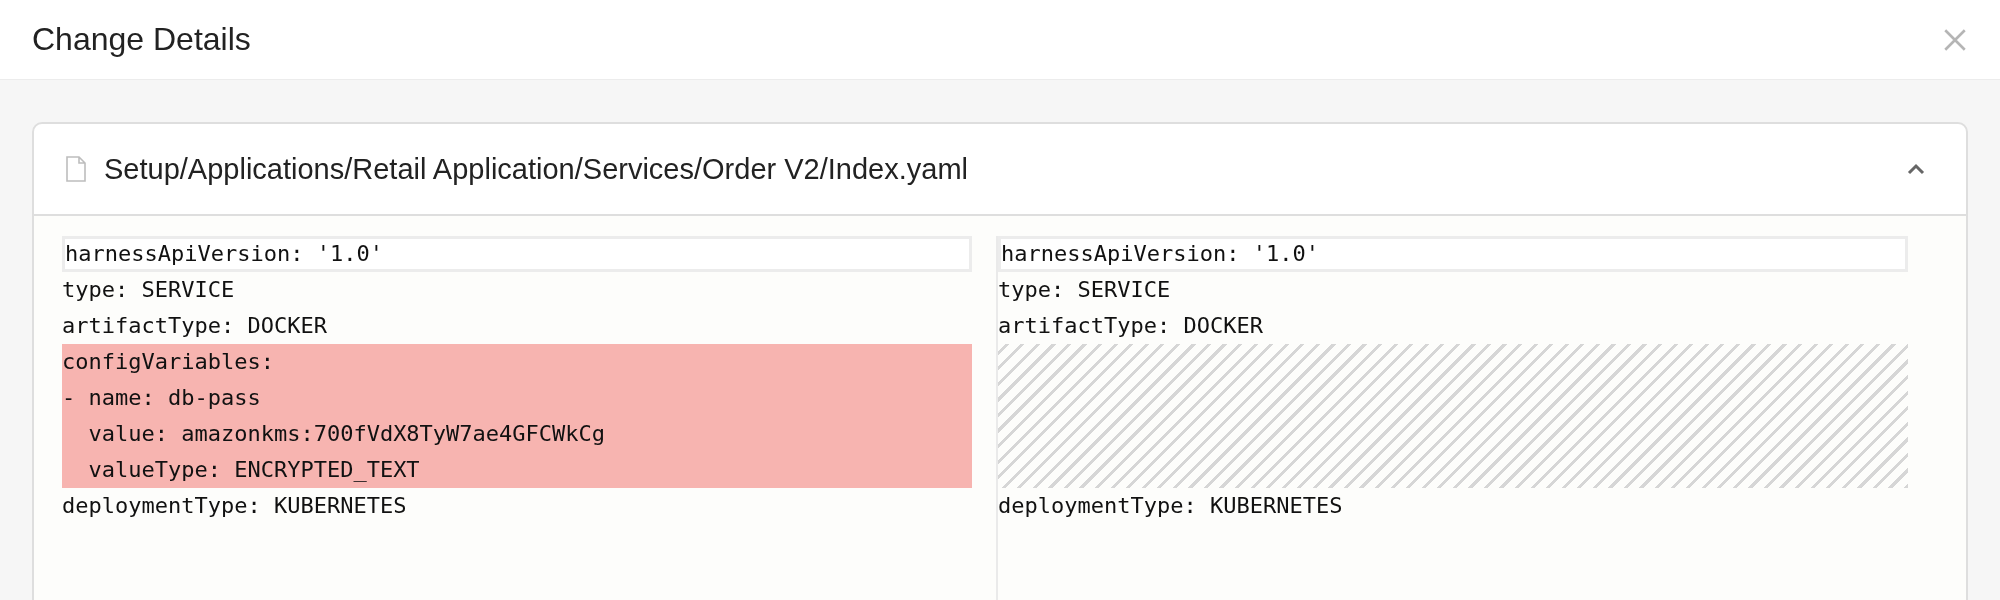 This screenshot has width=2000, height=600. I want to click on chevron-icon, so click(1916, 169).